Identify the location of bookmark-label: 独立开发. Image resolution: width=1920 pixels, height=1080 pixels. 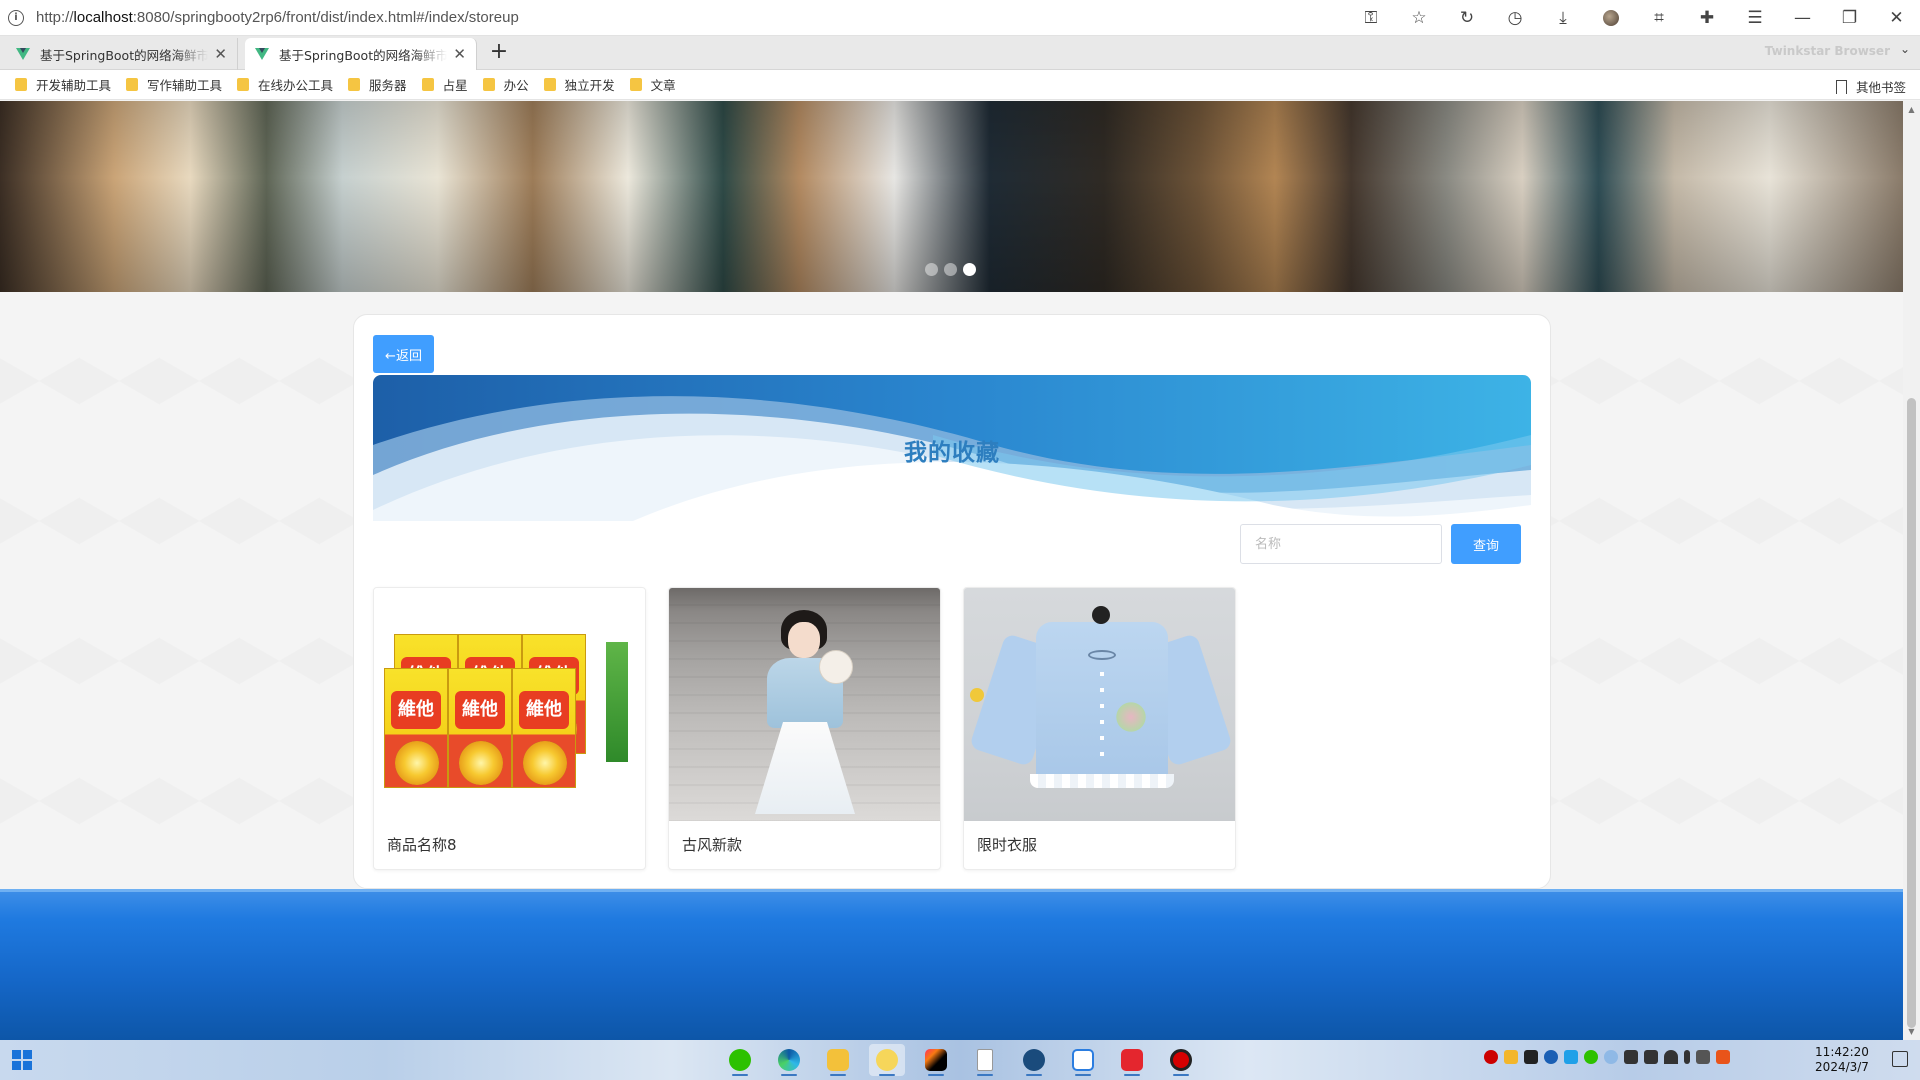
(589, 85).